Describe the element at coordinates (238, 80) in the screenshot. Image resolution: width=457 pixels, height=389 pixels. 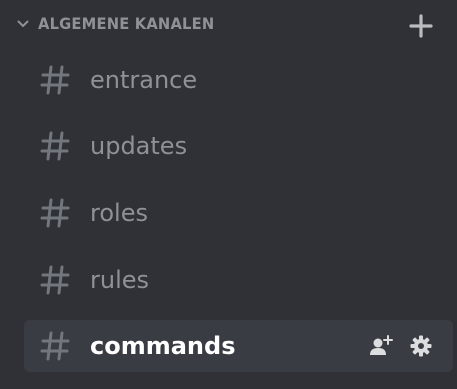
I see `channel-item-entrance: entrance` at that location.